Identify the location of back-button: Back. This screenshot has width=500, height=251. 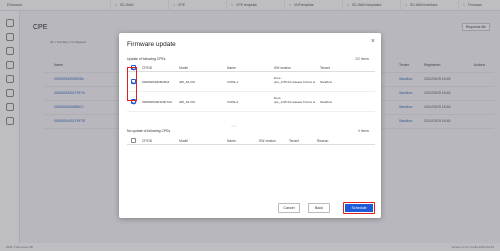
(319, 208).